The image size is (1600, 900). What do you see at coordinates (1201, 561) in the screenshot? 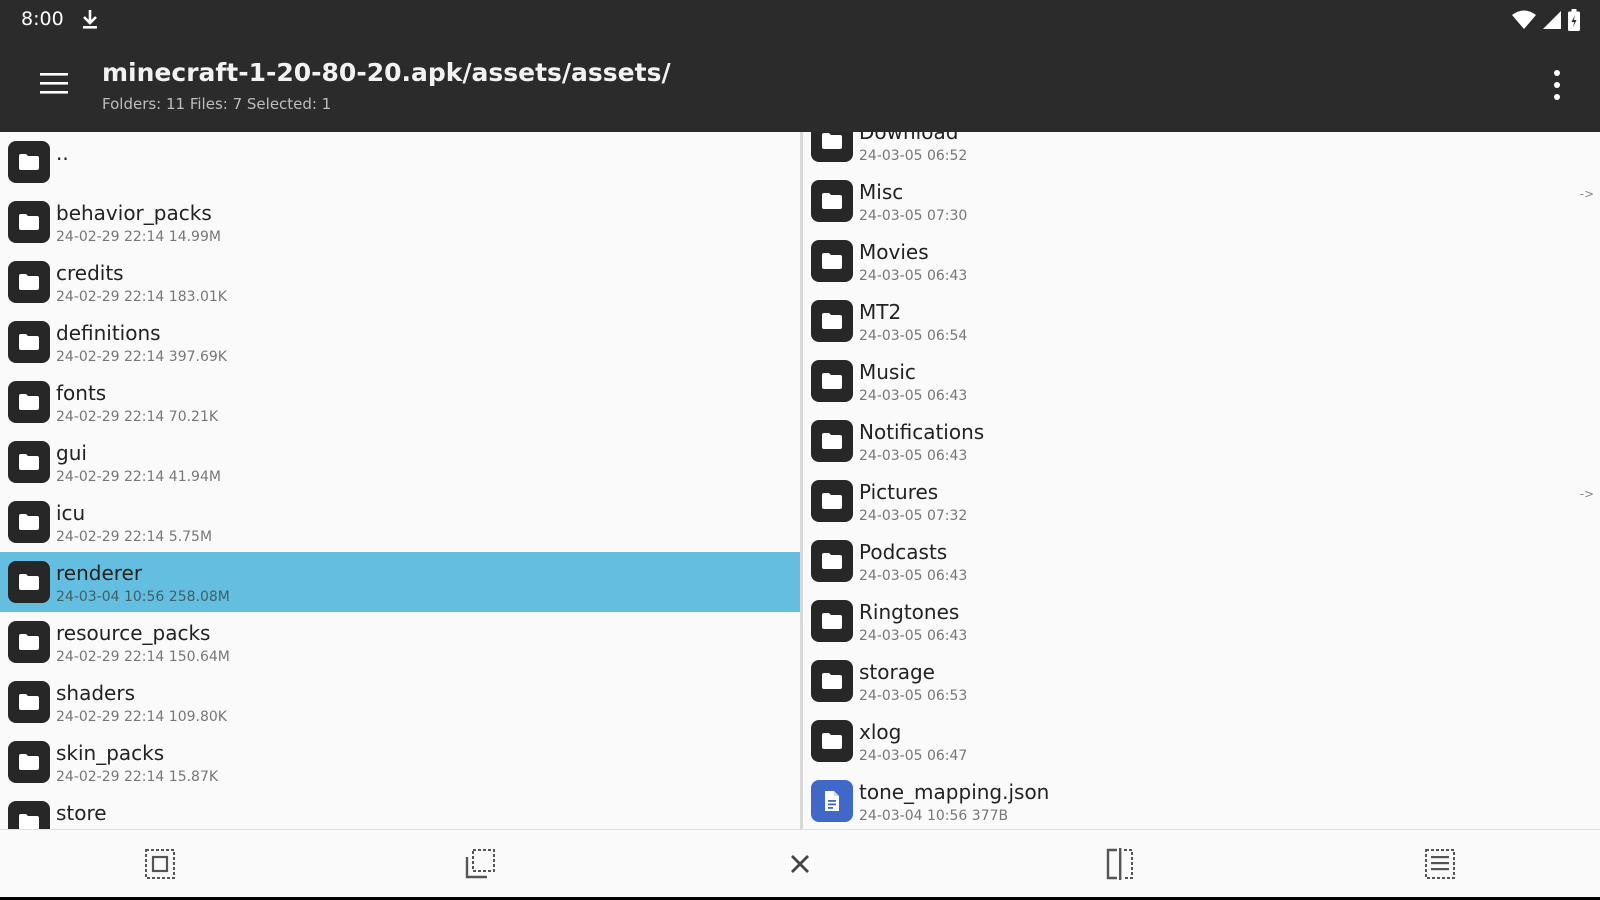
I see `list-item: Podcasts 24-03-05 06:43` at bounding box center [1201, 561].